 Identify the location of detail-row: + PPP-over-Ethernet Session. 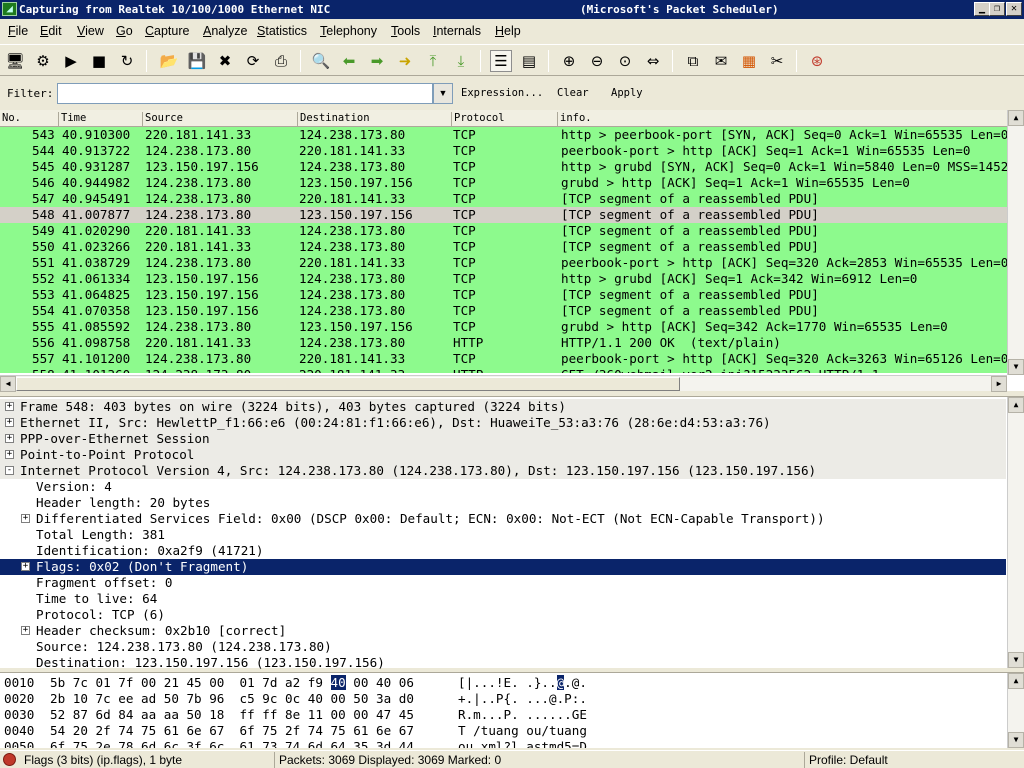
(503, 439).